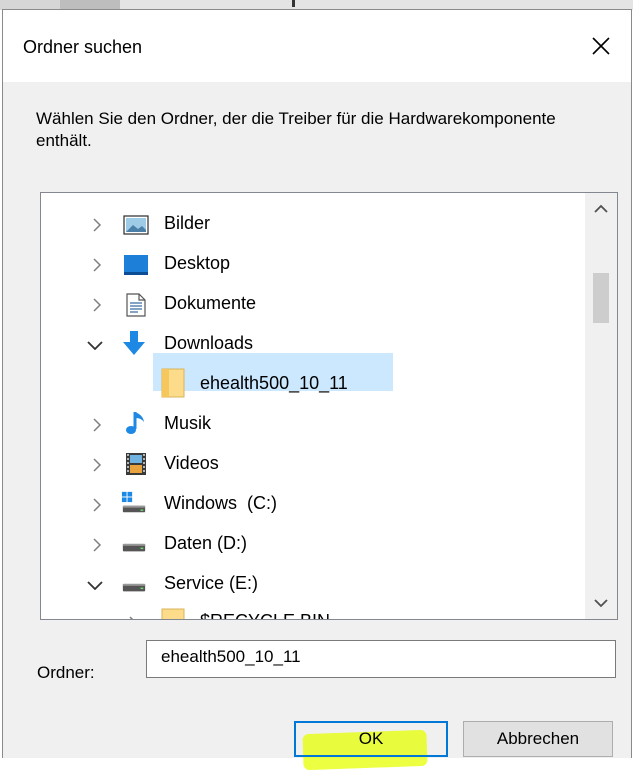 The image size is (633, 770). Describe the element at coordinates (381, 659) in the screenshot. I see `folder-field: ehealth500_10_11` at that location.